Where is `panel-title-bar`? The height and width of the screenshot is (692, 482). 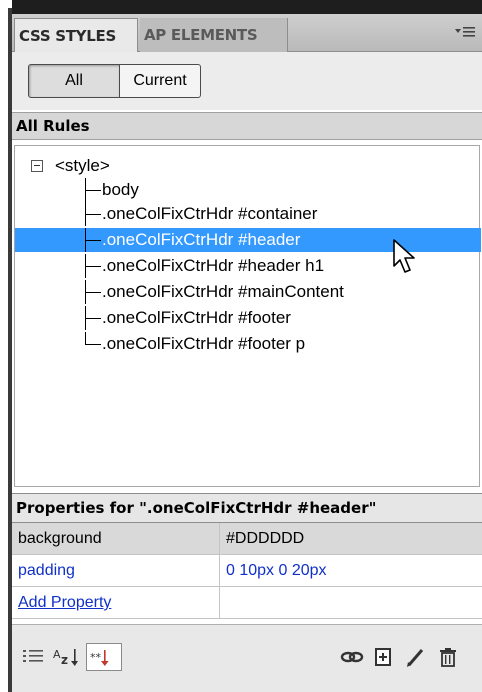
panel-title-bar is located at coordinates (247, 7).